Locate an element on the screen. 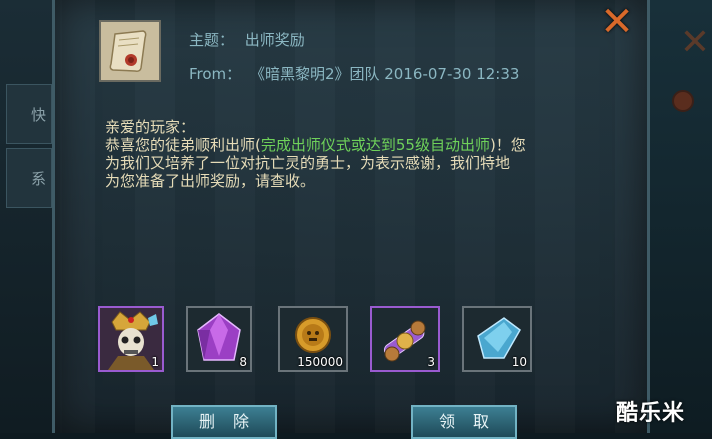 The image size is (712, 439). mail-line-1-post: )！您 is located at coordinates (507, 145).